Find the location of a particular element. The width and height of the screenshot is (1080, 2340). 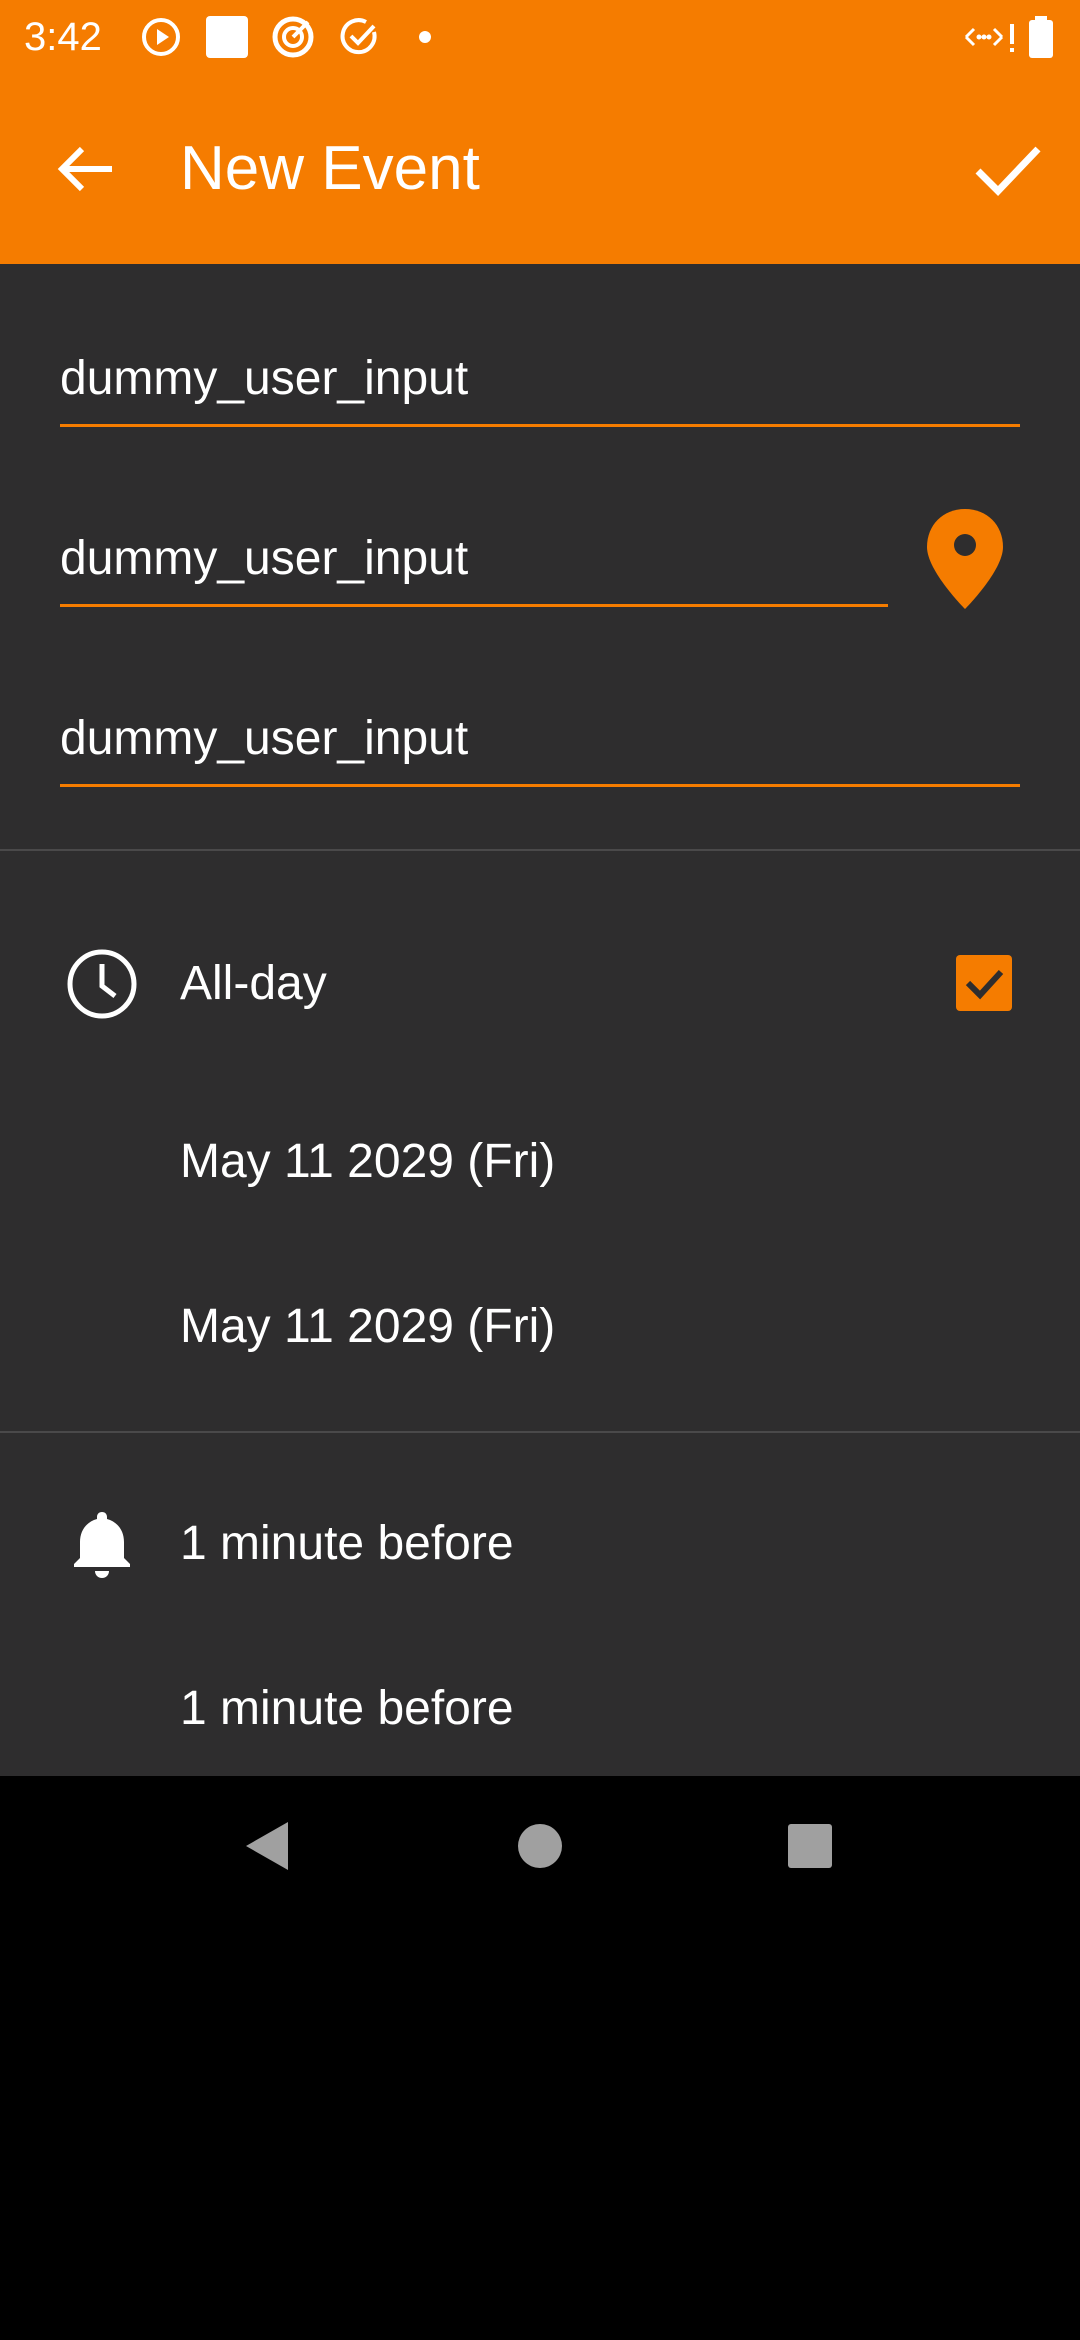

event-description-input: dummy_user_input is located at coordinates (540, 742).